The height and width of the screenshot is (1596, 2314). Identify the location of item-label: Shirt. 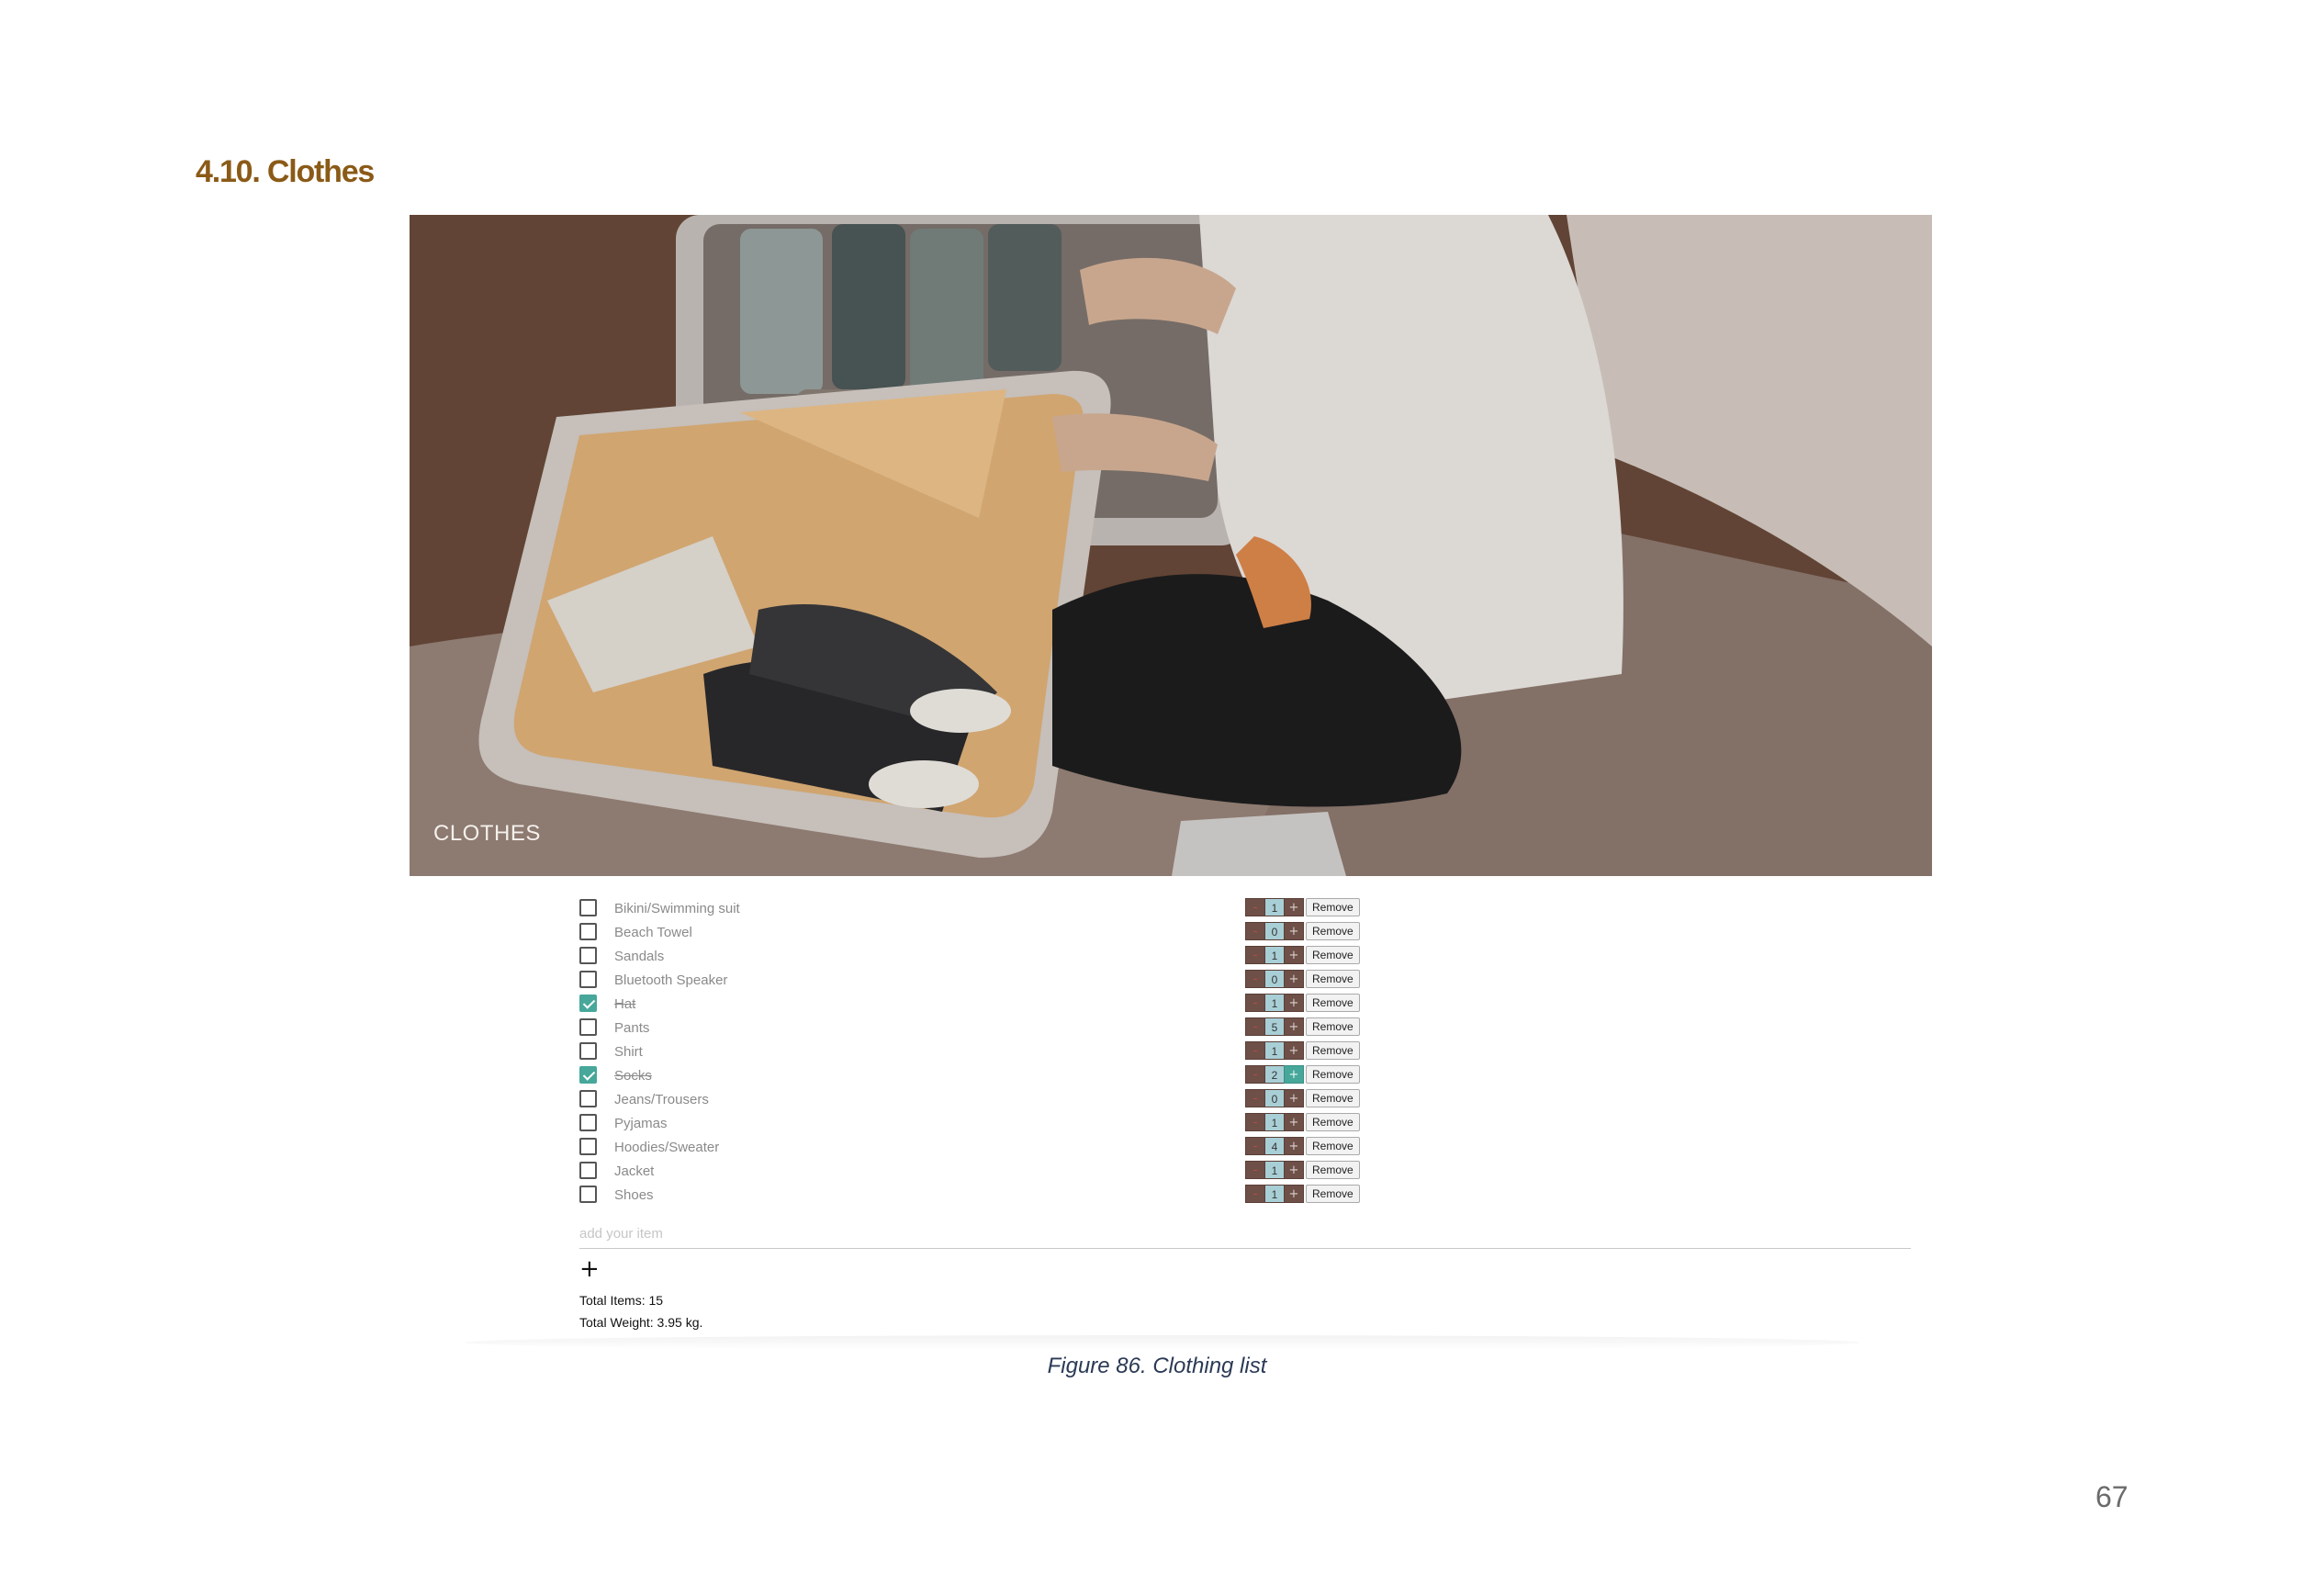
(628, 1052).